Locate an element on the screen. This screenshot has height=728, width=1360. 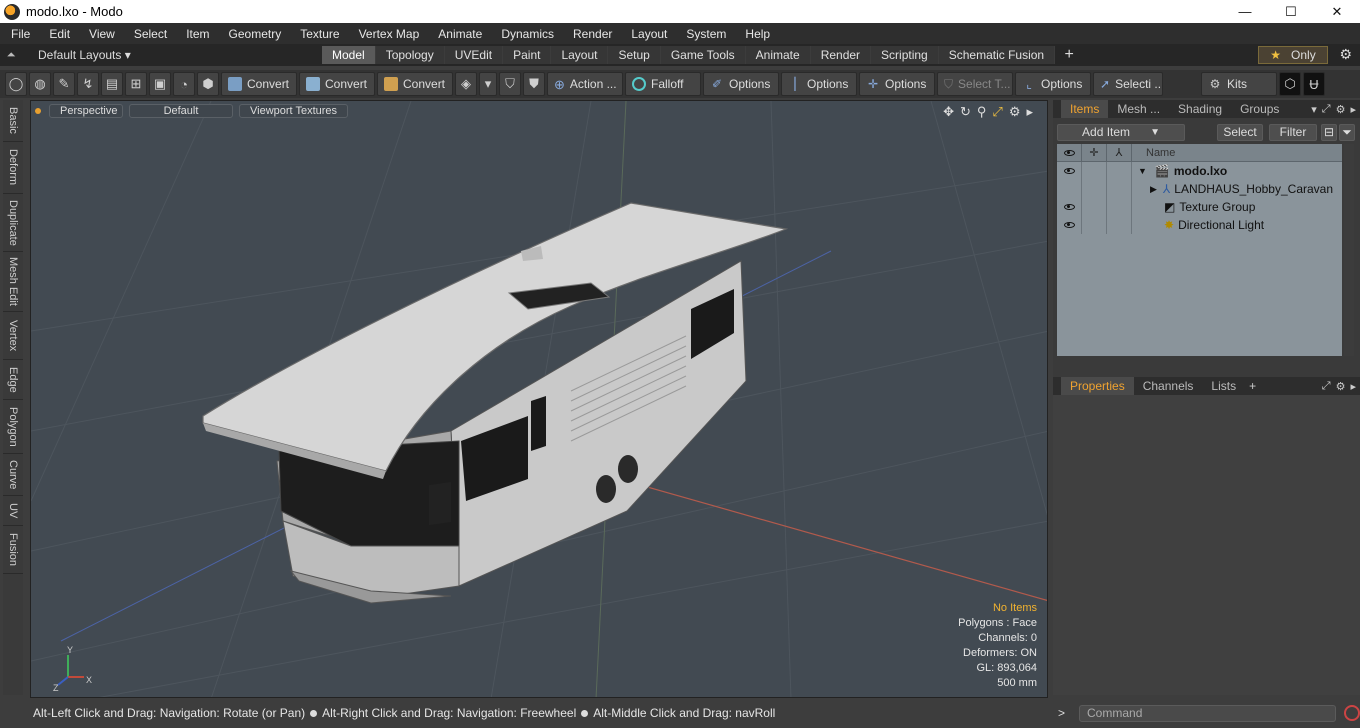
menu-animate: Animate is located at coordinates (458, 34).